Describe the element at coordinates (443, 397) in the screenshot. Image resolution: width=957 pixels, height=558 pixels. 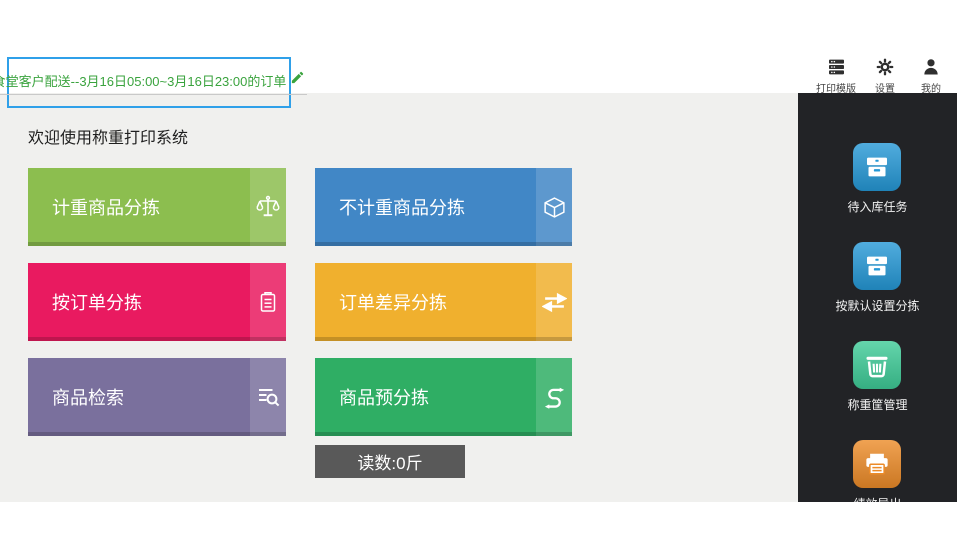
I see `button-product-presorting: 商品预分拣` at that location.